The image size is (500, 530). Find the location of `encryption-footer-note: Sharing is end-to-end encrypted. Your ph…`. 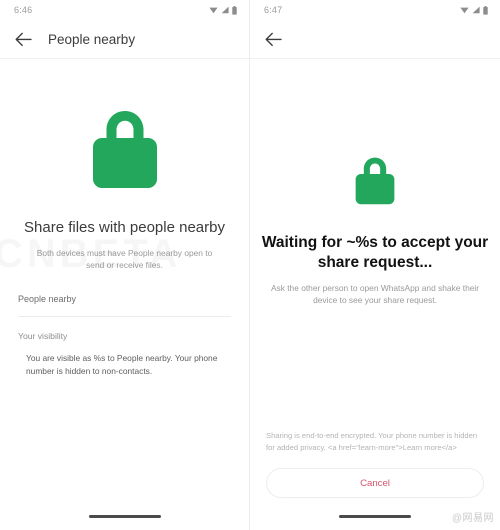

encryption-footer-note: Sharing is end-to-end encrypted. Your ph… is located at coordinates (372, 441).